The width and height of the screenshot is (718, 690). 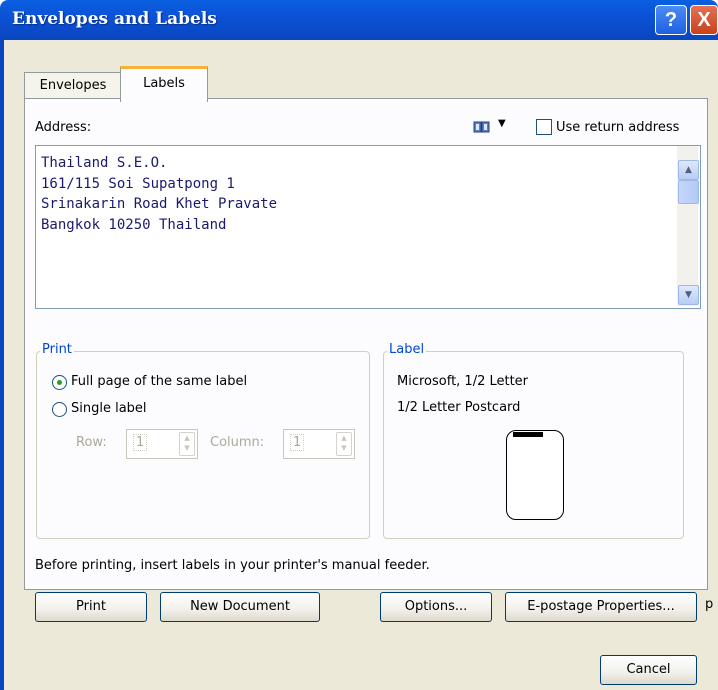 What do you see at coordinates (114, 19) in the screenshot?
I see `window-title: Envelopes and Labels` at bounding box center [114, 19].